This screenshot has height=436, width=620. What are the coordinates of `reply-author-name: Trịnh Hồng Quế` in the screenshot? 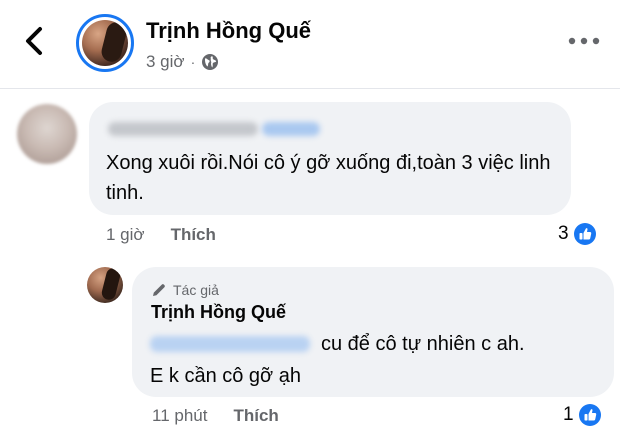 It's located at (218, 312).